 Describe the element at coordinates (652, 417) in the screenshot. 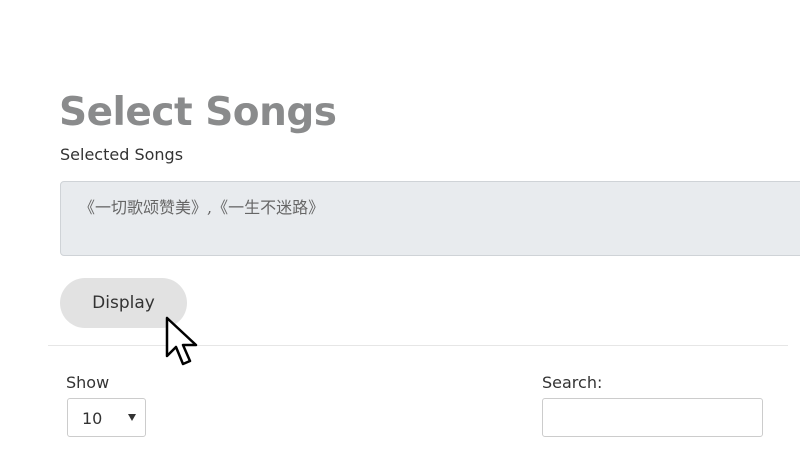

I see `search-input` at that location.